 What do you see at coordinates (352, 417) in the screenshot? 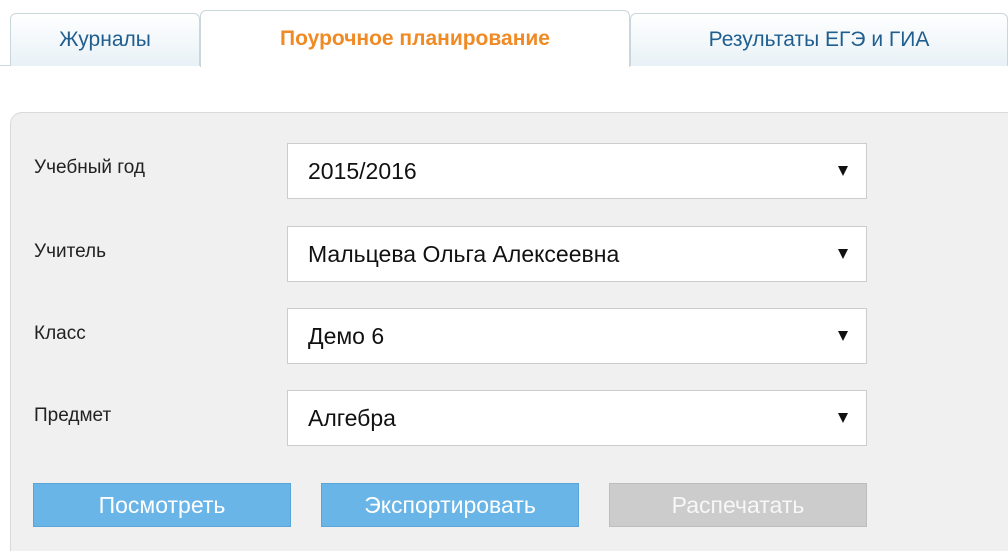
I see `subject-value: Алгебра` at bounding box center [352, 417].